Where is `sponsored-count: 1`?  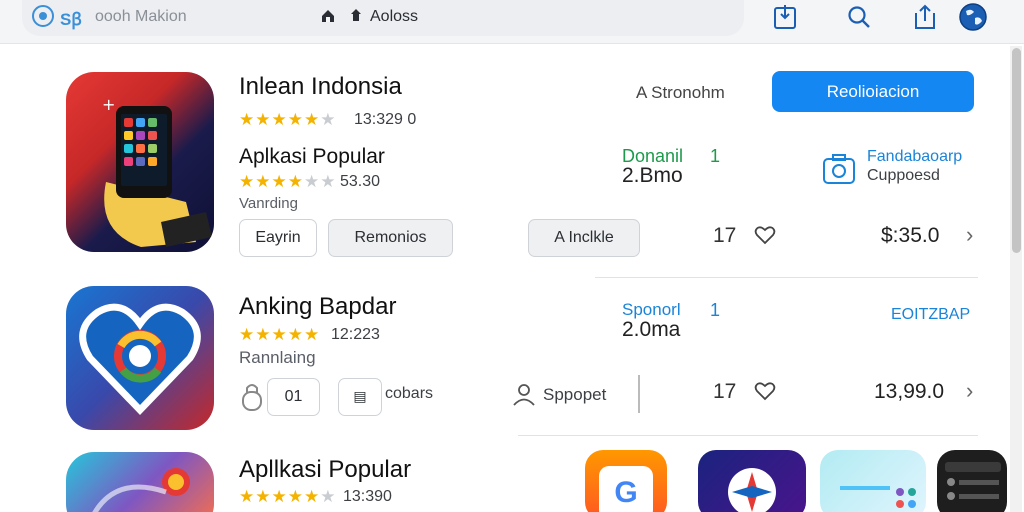 sponsored-count: 1 is located at coordinates (715, 310).